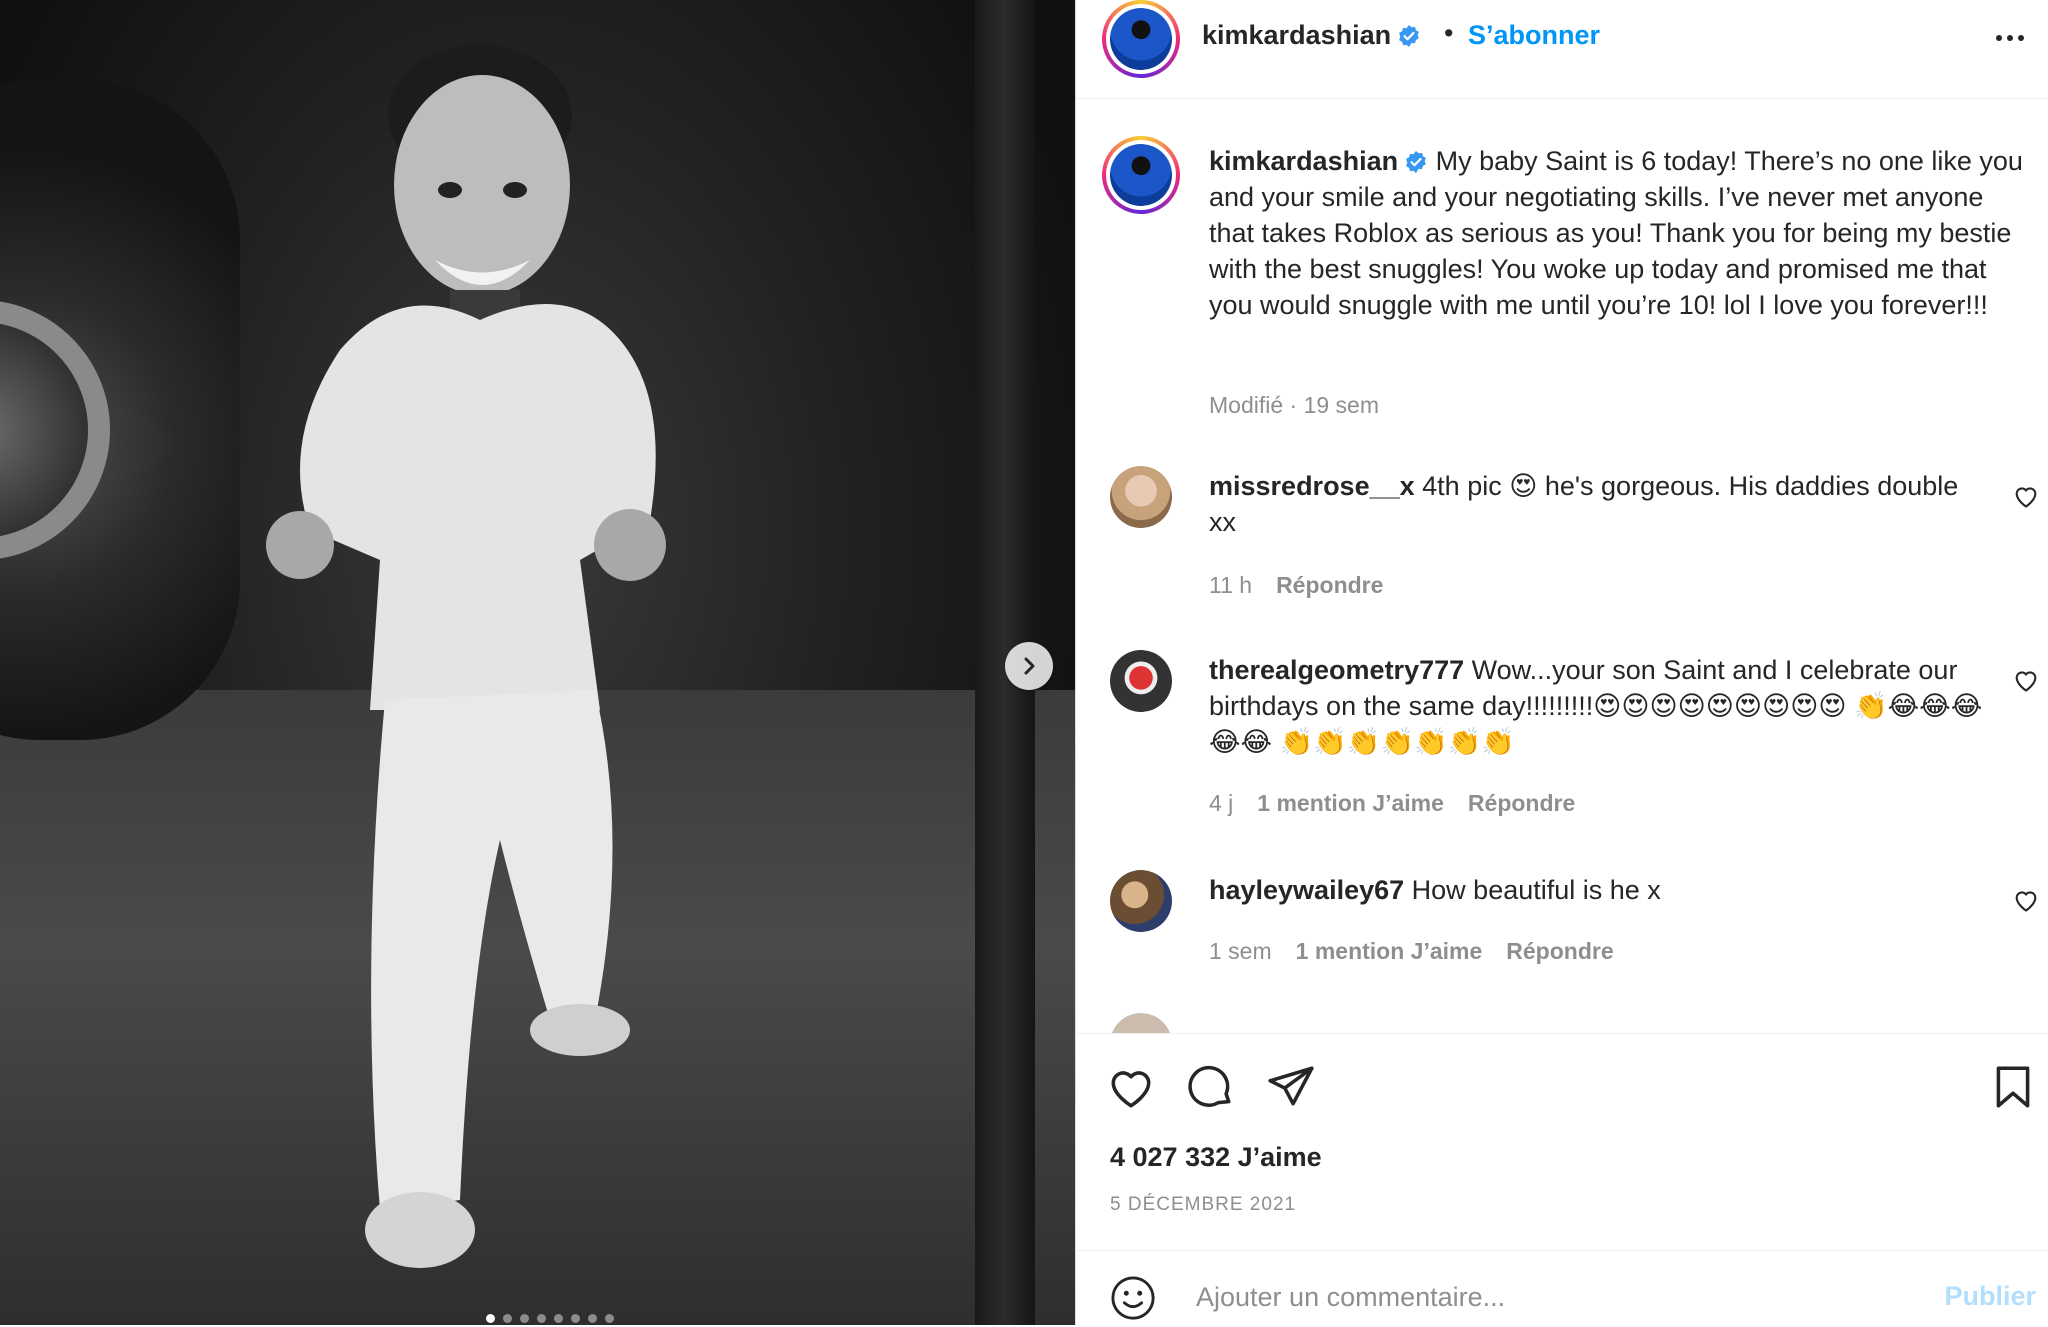 The height and width of the screenshot is (1327, 2048). Describe the element at coordinates (1306, 890) in the screenshot. I see `commenter-username: hayleywailey67` at that location.